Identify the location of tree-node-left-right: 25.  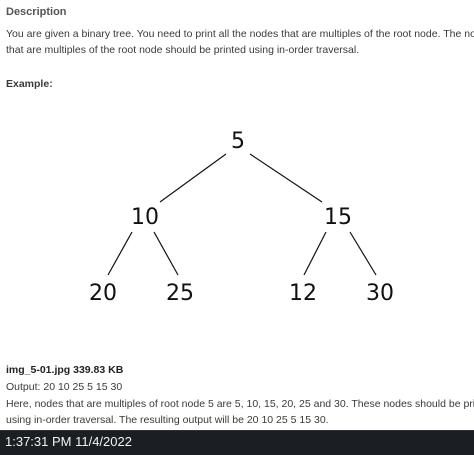
(180, 293).